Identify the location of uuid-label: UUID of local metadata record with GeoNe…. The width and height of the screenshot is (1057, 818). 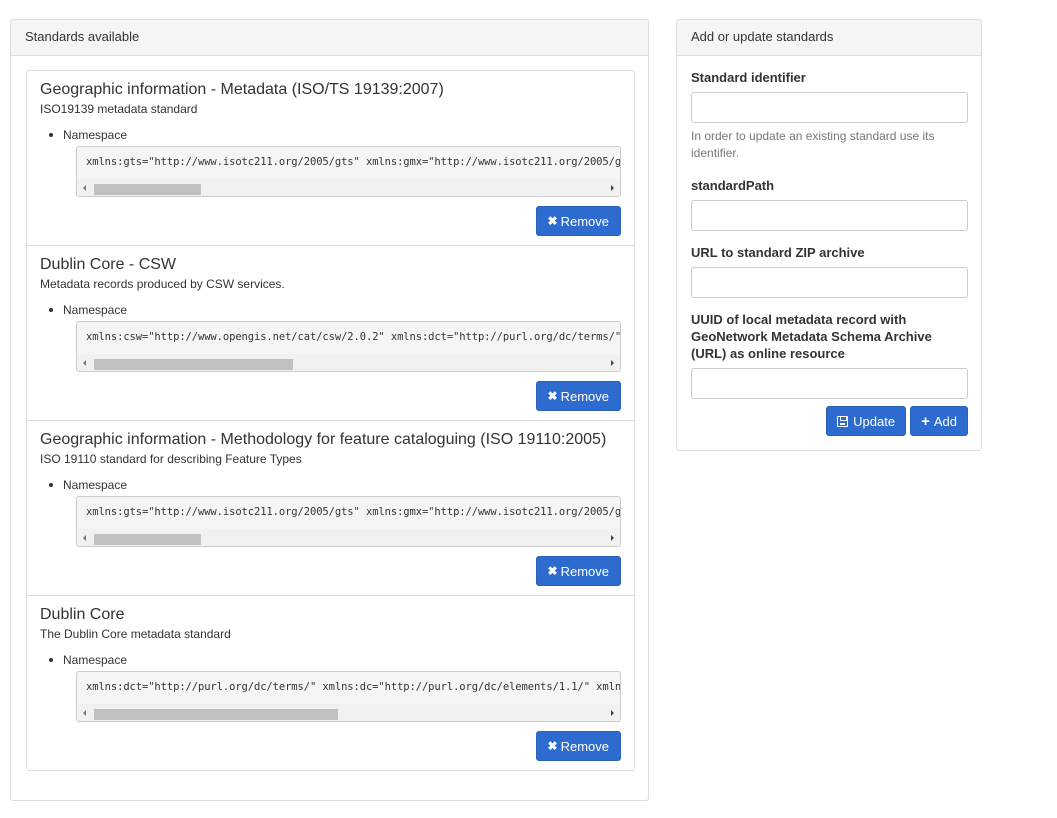
(811, 336).